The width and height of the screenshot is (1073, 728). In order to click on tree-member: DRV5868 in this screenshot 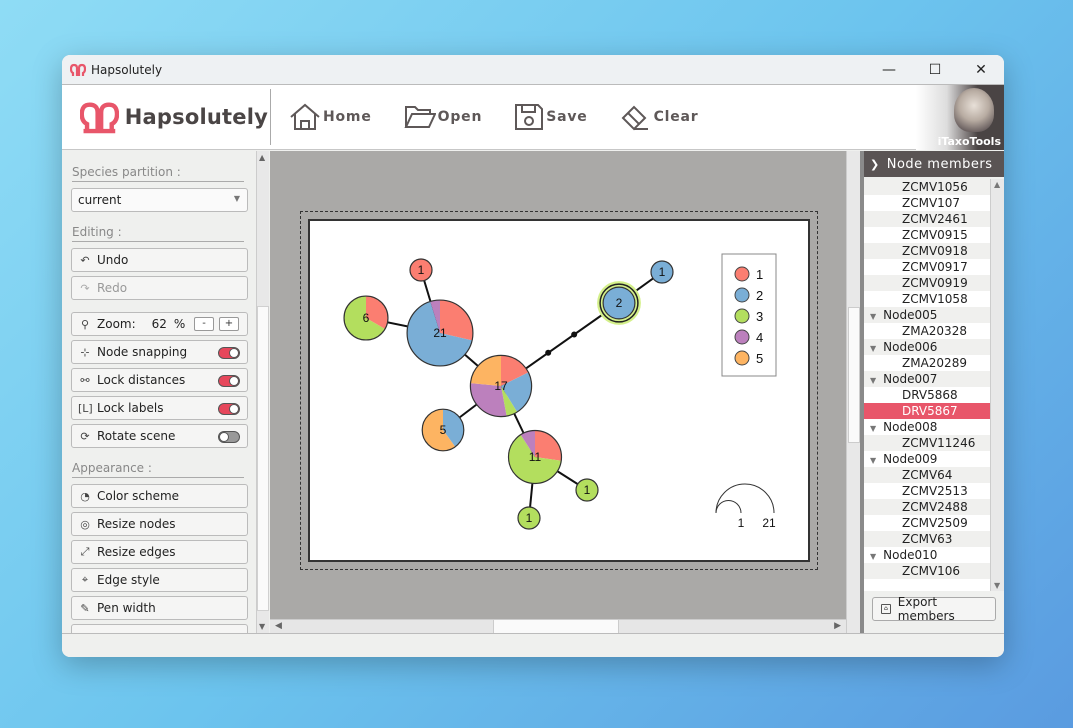, I will do `click(927, 395)`.